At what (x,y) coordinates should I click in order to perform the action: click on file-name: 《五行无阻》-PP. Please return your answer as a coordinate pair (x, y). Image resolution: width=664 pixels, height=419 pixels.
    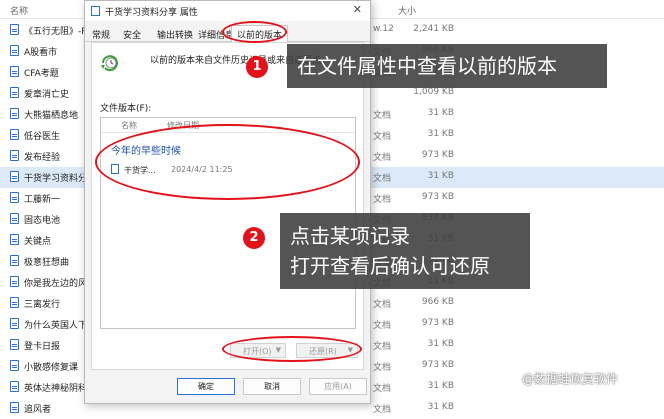
    Looking at the image, I should click on (58, 32).